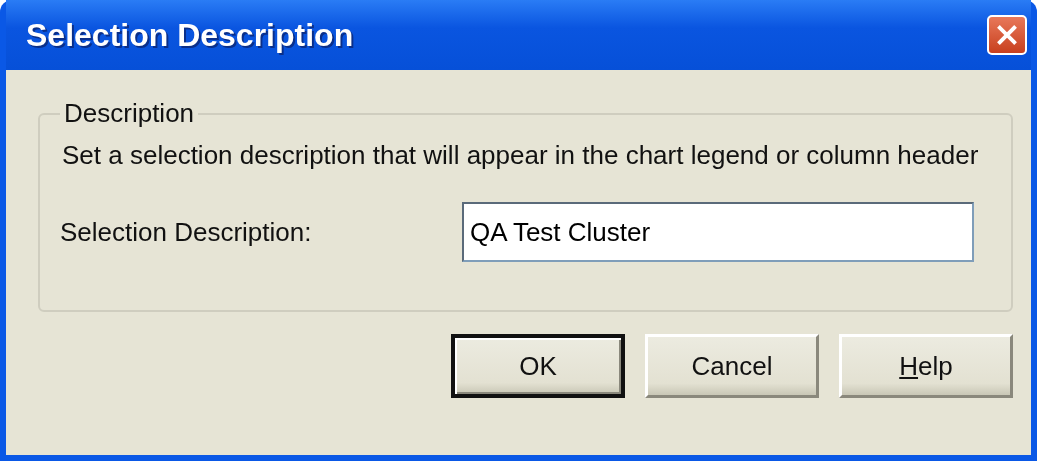  Describe the element at coordinates (186, 232) in the screenshot. I see `field-label: Selection Description:` at that location.